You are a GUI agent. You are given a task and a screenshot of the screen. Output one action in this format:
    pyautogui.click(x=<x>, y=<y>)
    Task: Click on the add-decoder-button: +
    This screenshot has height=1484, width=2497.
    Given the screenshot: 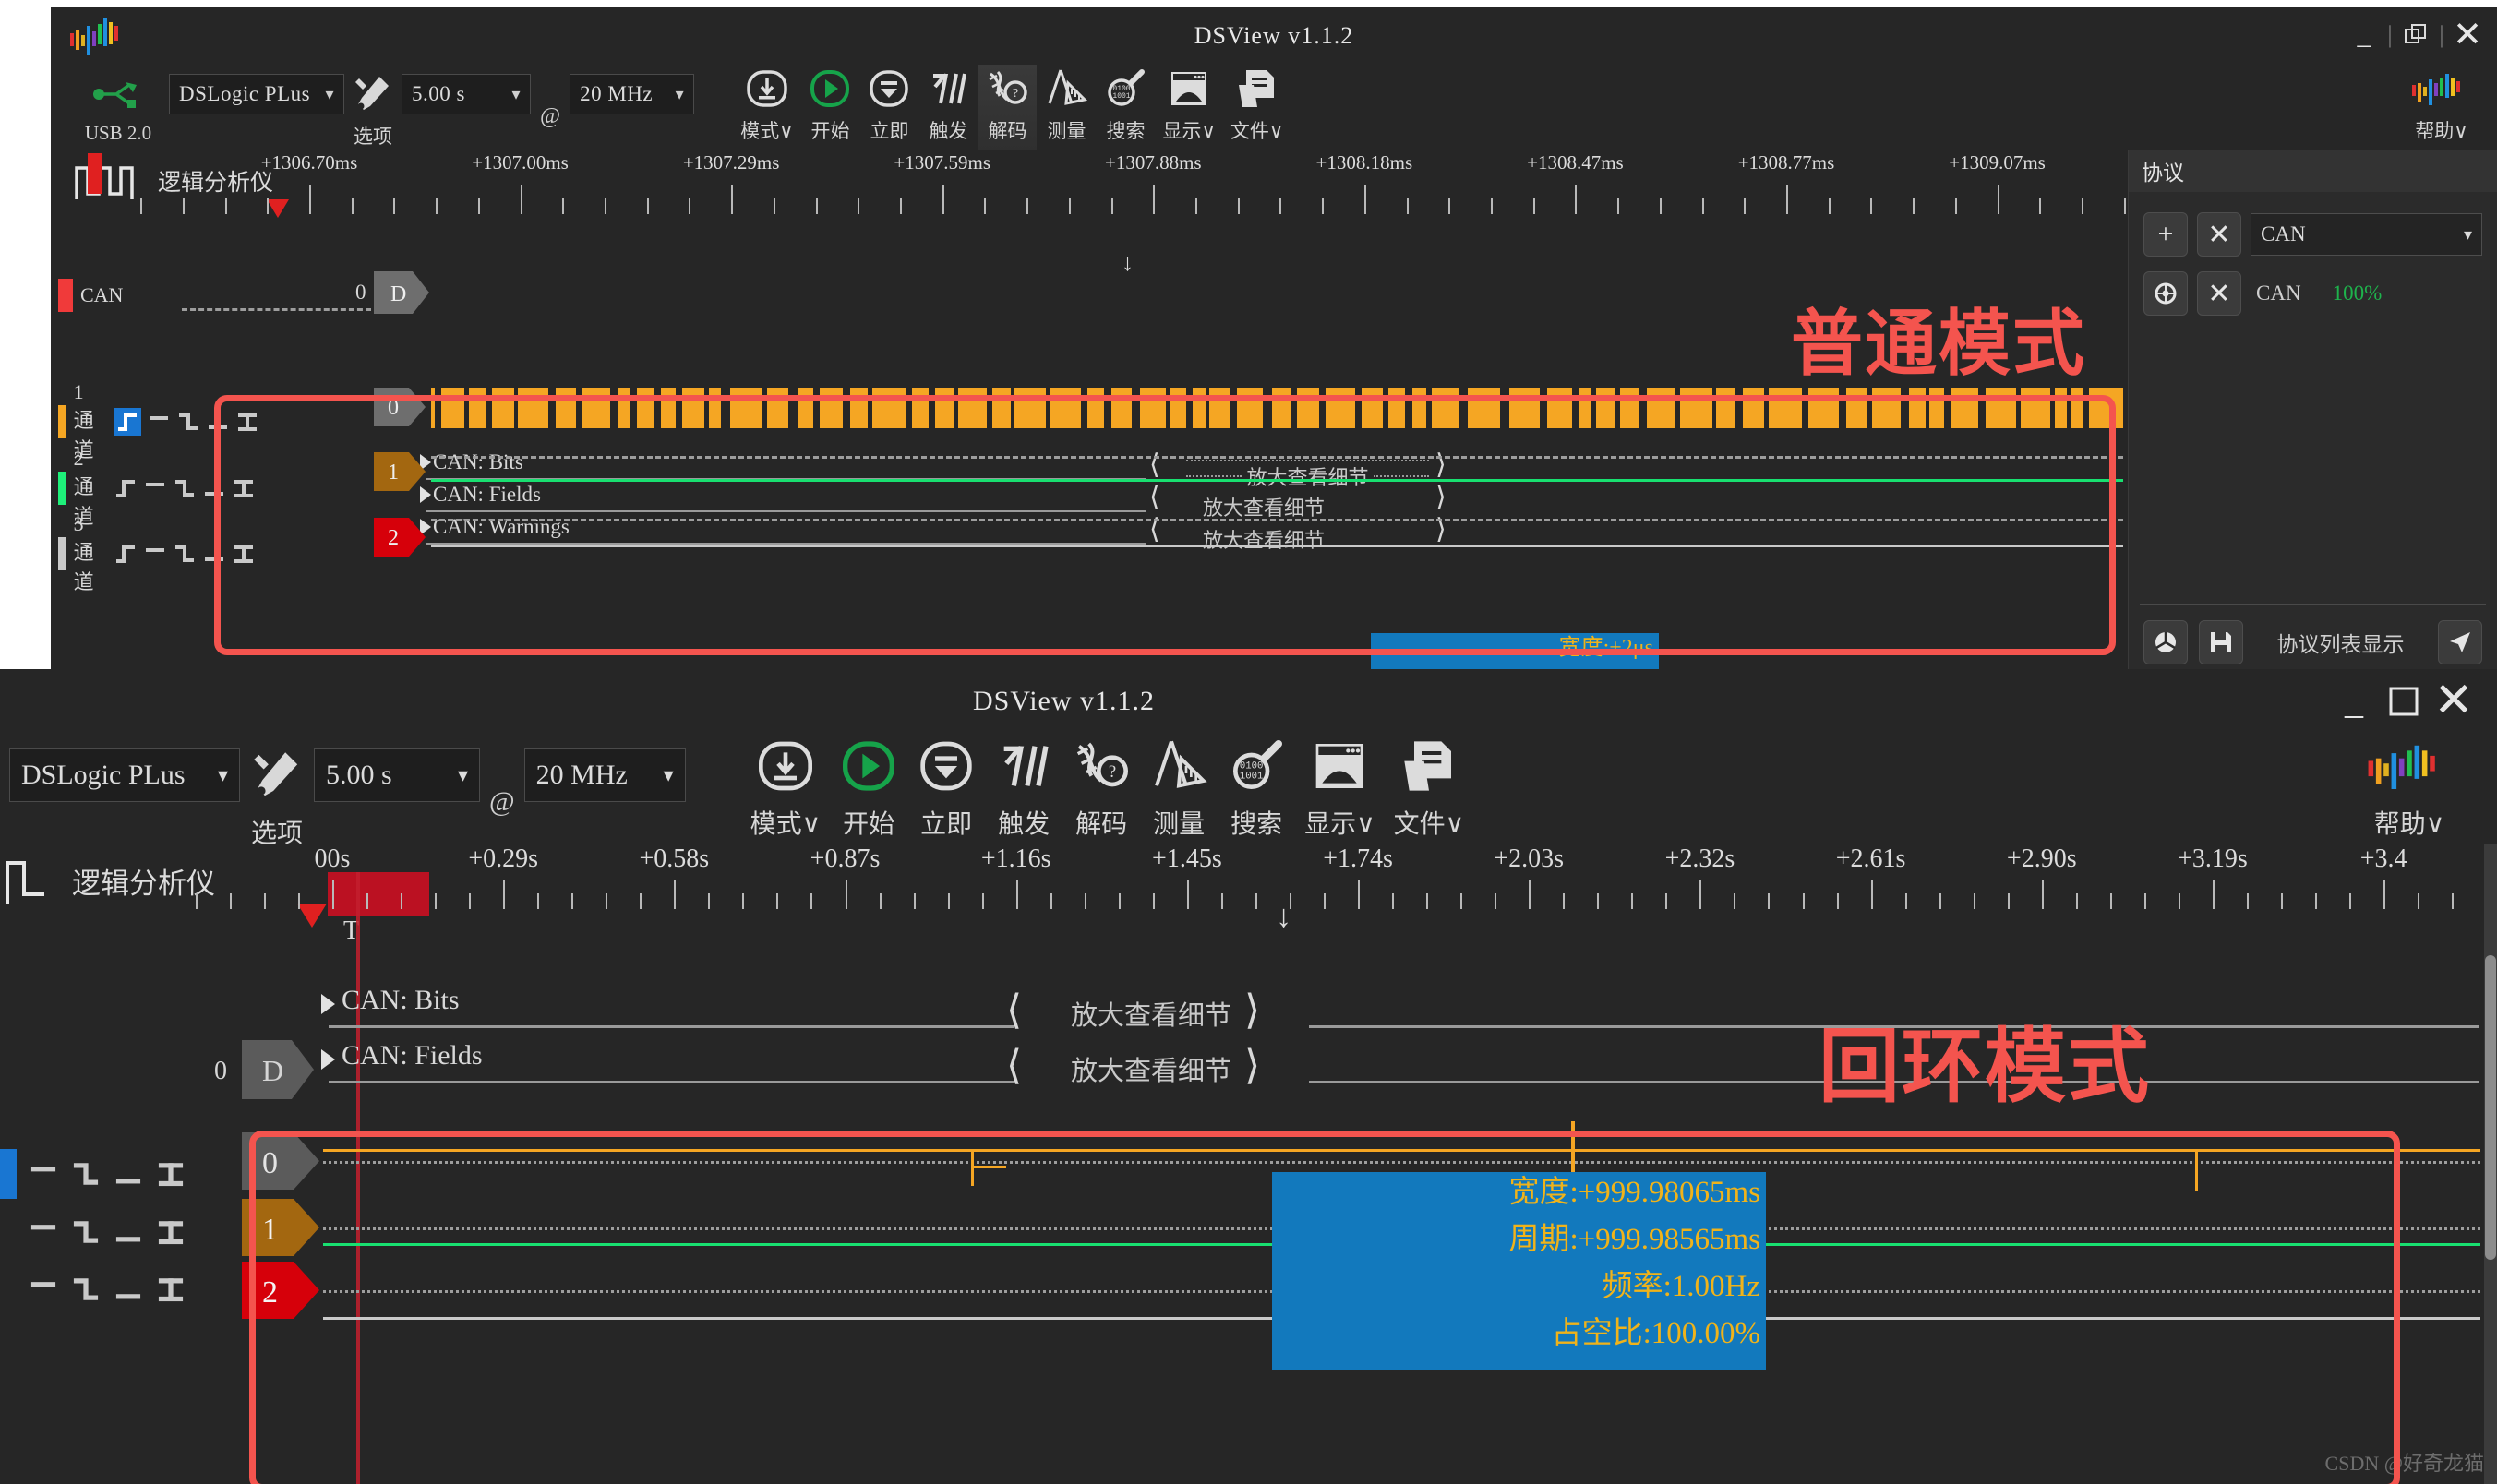 What is the action you would take?
    pyautogui.click(x=2165, y=234)
    